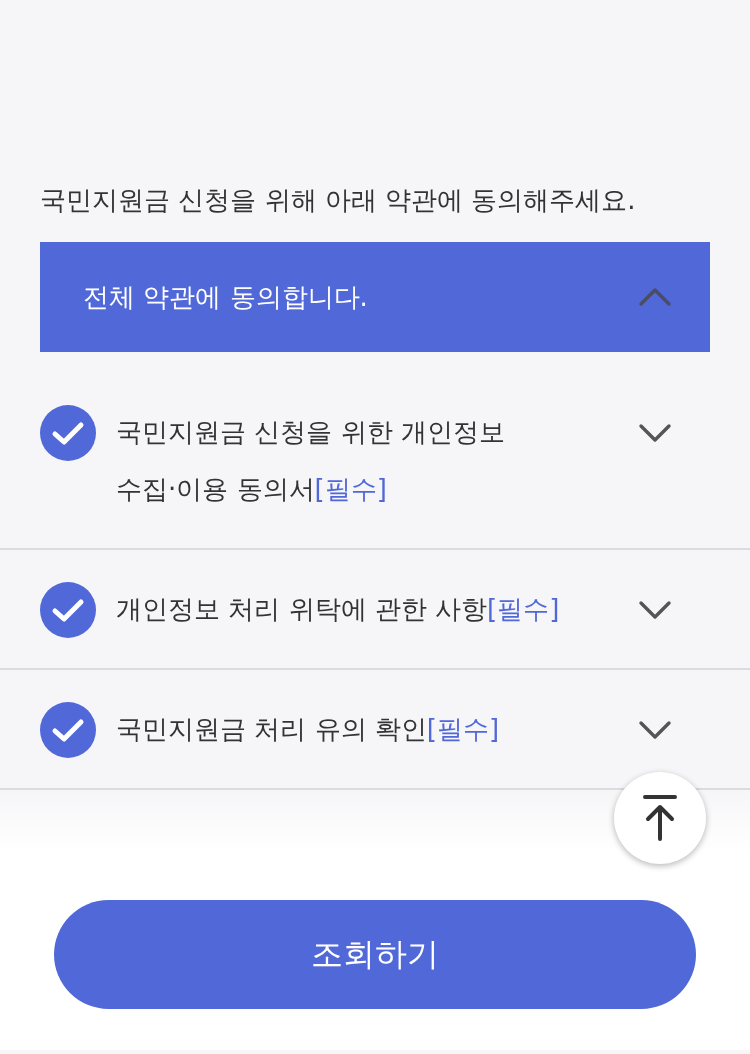  What do you see at coordinates (338, 200) in the screenshot?
I see `intro-text: 국민지원금 신청을 위해 아래 약관에 동의해주세요.` at bounding box center [338, 200].